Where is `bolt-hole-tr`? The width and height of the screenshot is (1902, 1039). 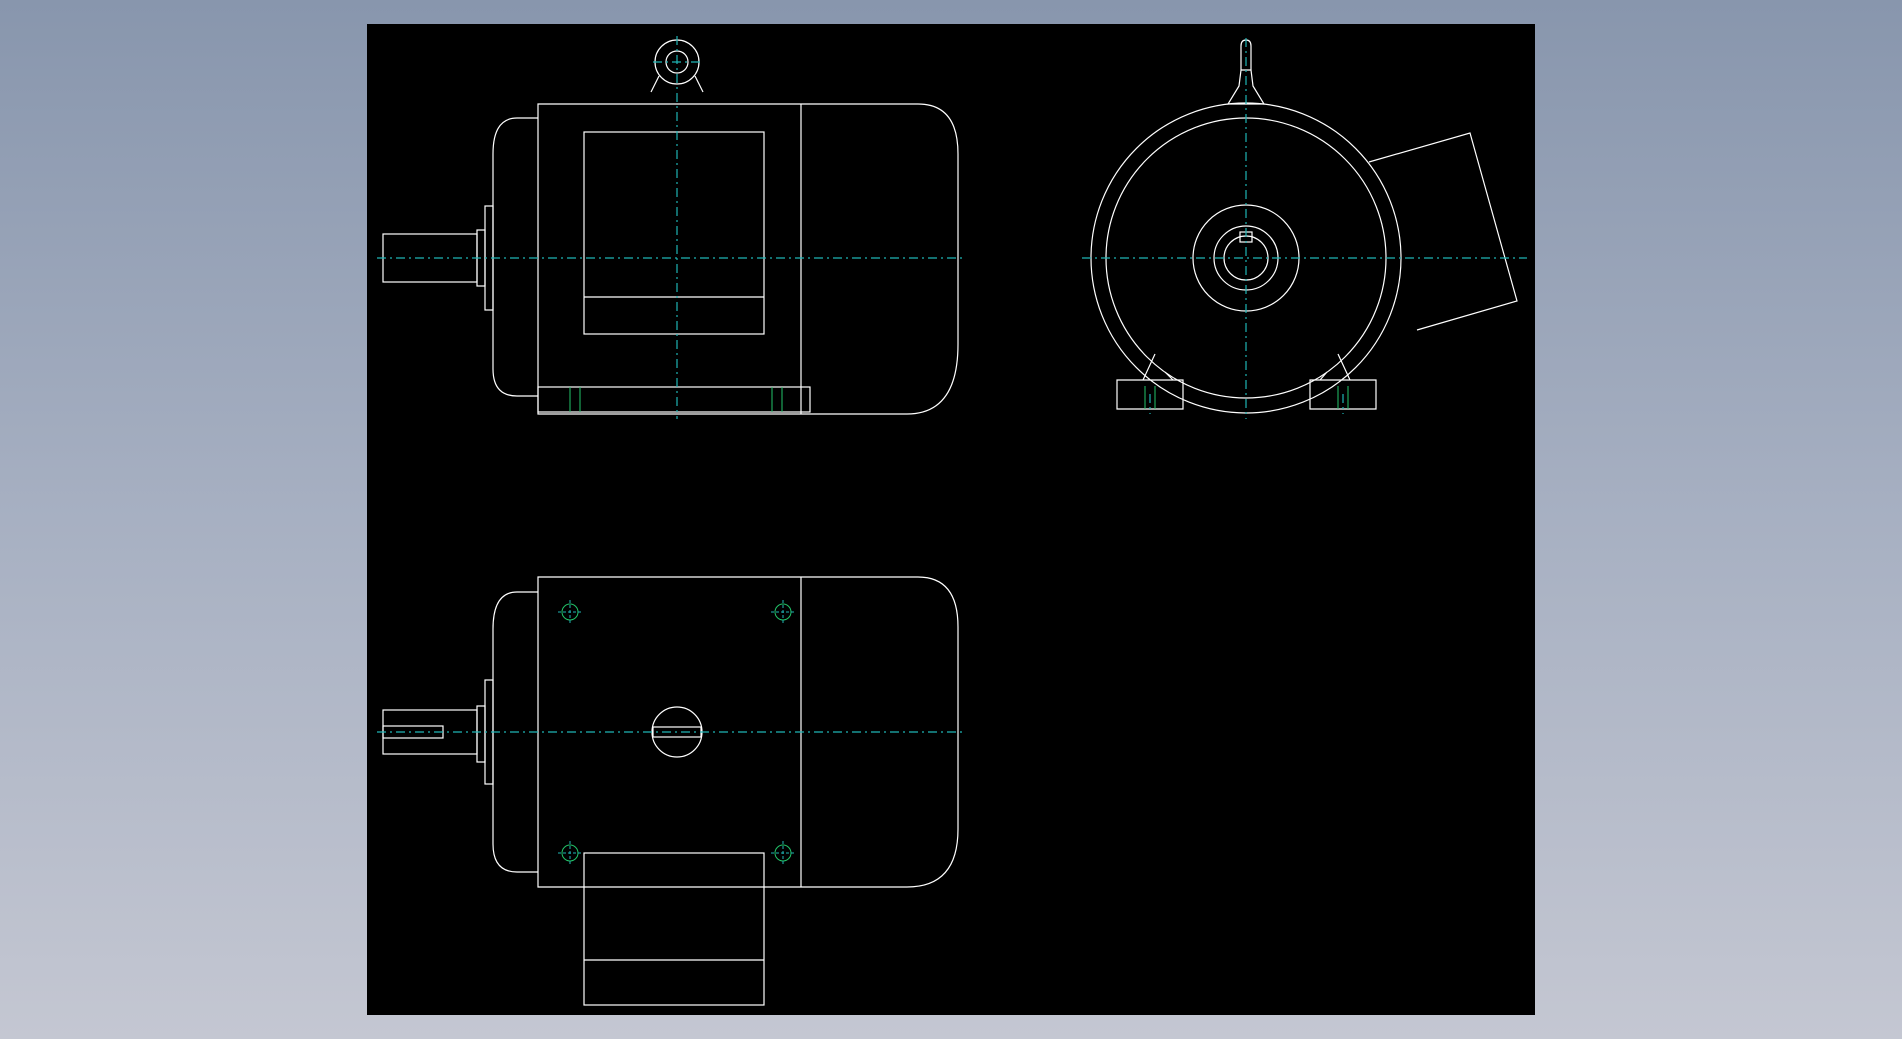
bolt-hole-tr is located at coordinates (783, 612).